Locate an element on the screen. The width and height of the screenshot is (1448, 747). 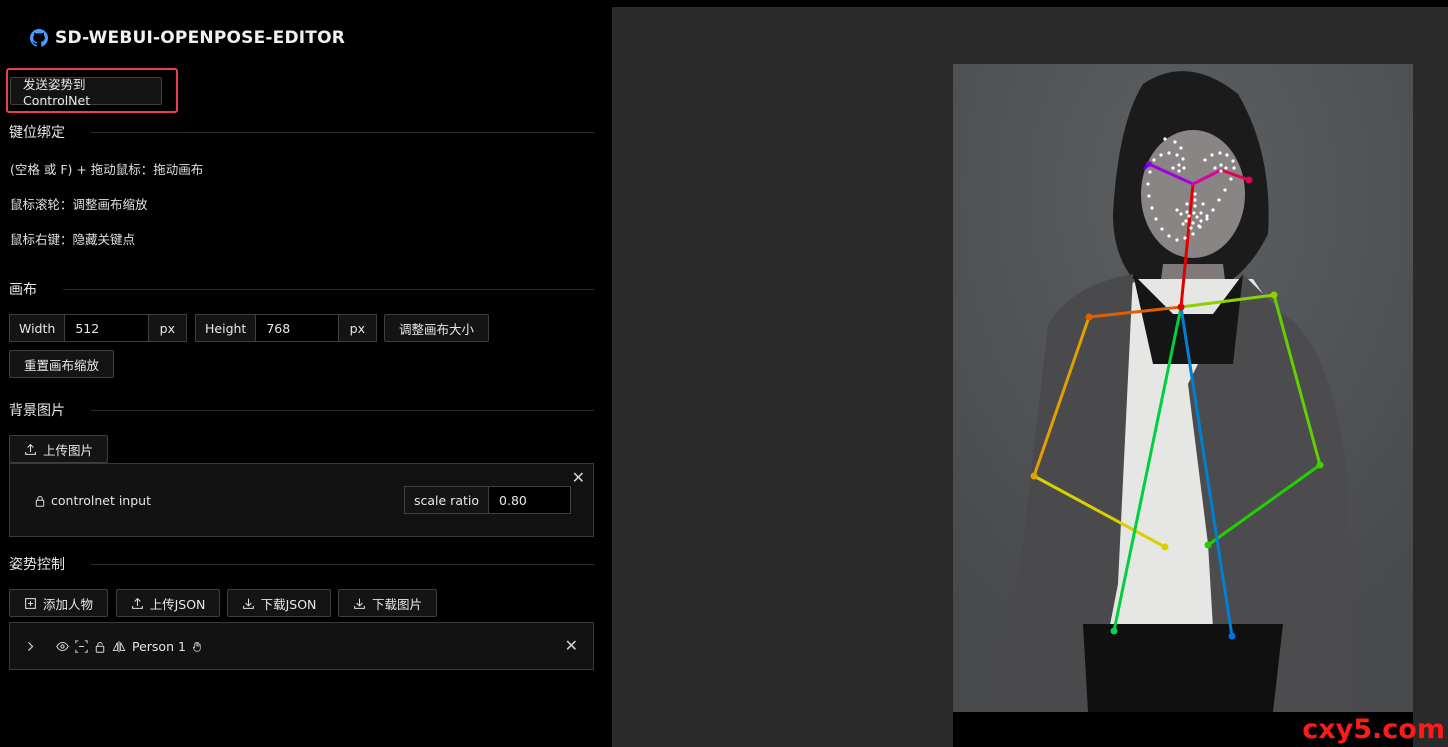
joint-shoulder-left is located at coordinates (1274, 295).